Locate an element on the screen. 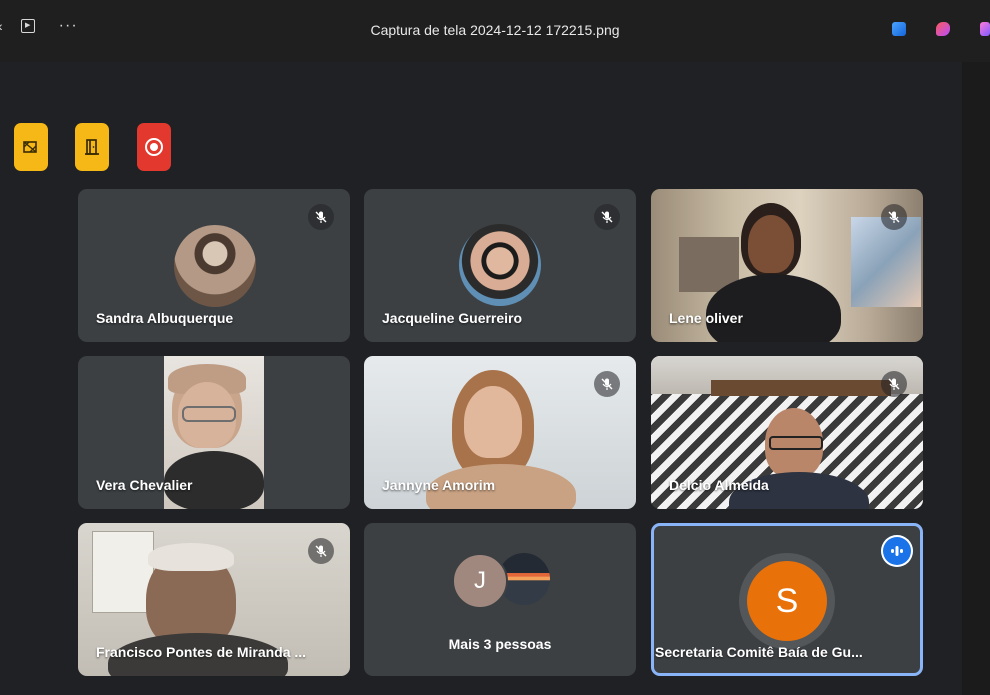  window-title: Captura de tela 2024-12-12 172215.png is located at coordinates (495, 30).